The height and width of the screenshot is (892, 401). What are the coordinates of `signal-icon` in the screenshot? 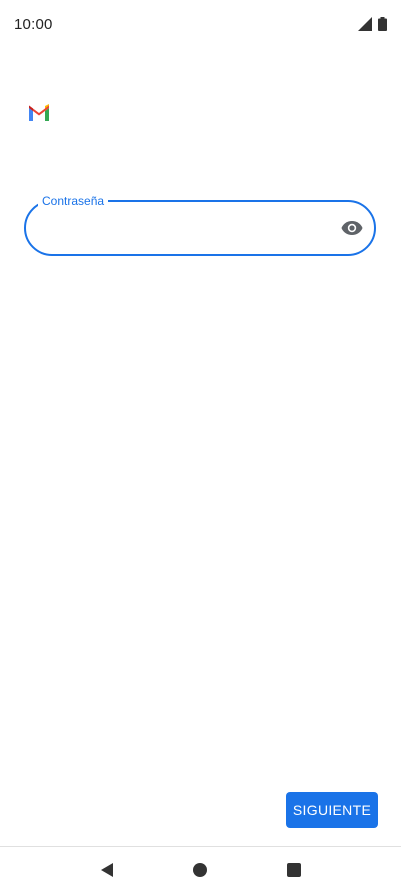 It's located at (365, 24).